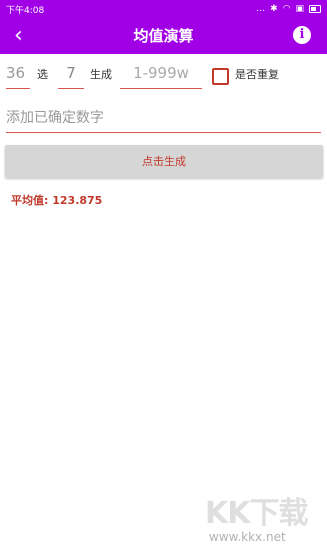 This screenshot has height=552, width=327. Describe the element at coordinates (164, 161) in the screenshot. I see `generate-button: 点击生成` at that location.